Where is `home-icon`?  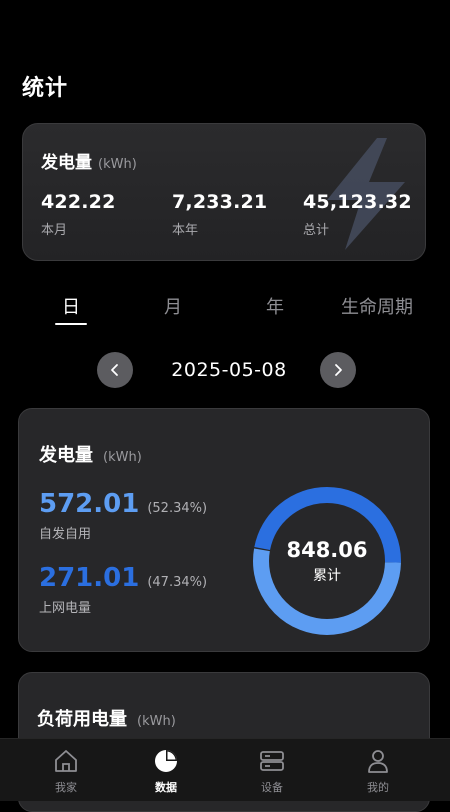
home-icon is located at coordinates (66, 761).